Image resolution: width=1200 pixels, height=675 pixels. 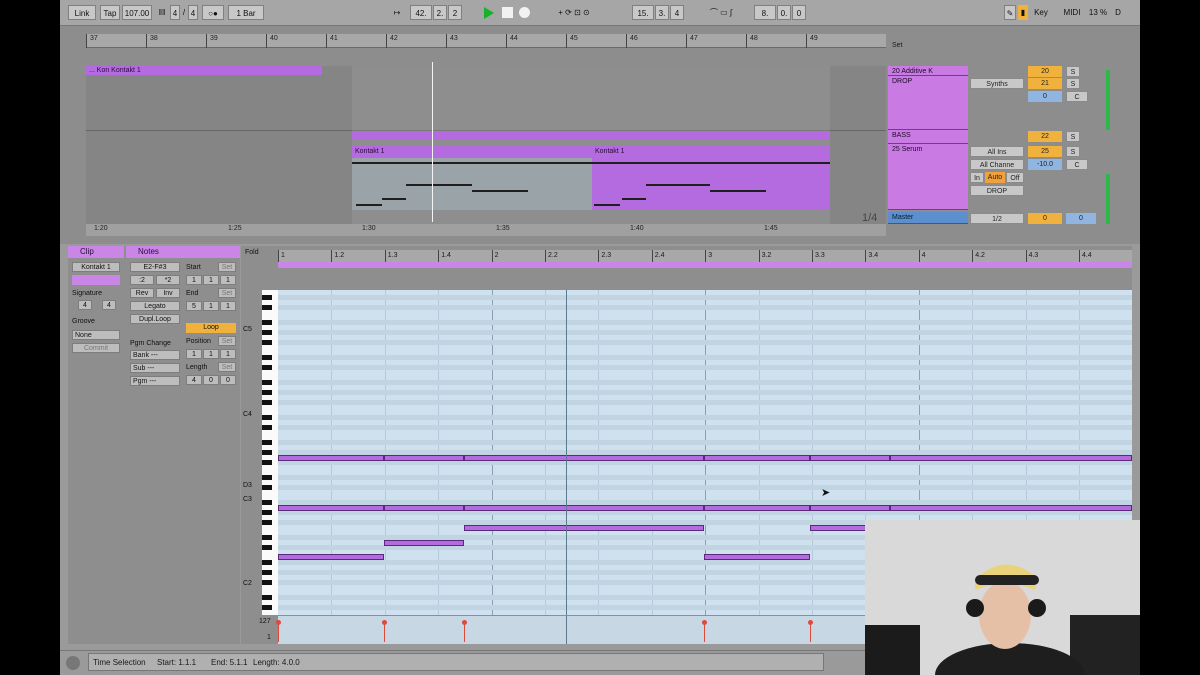 What do you see at coordinates (96, 348) in the screenshot?
I see `commit-button: Commit` at bounding box center [96, 348].